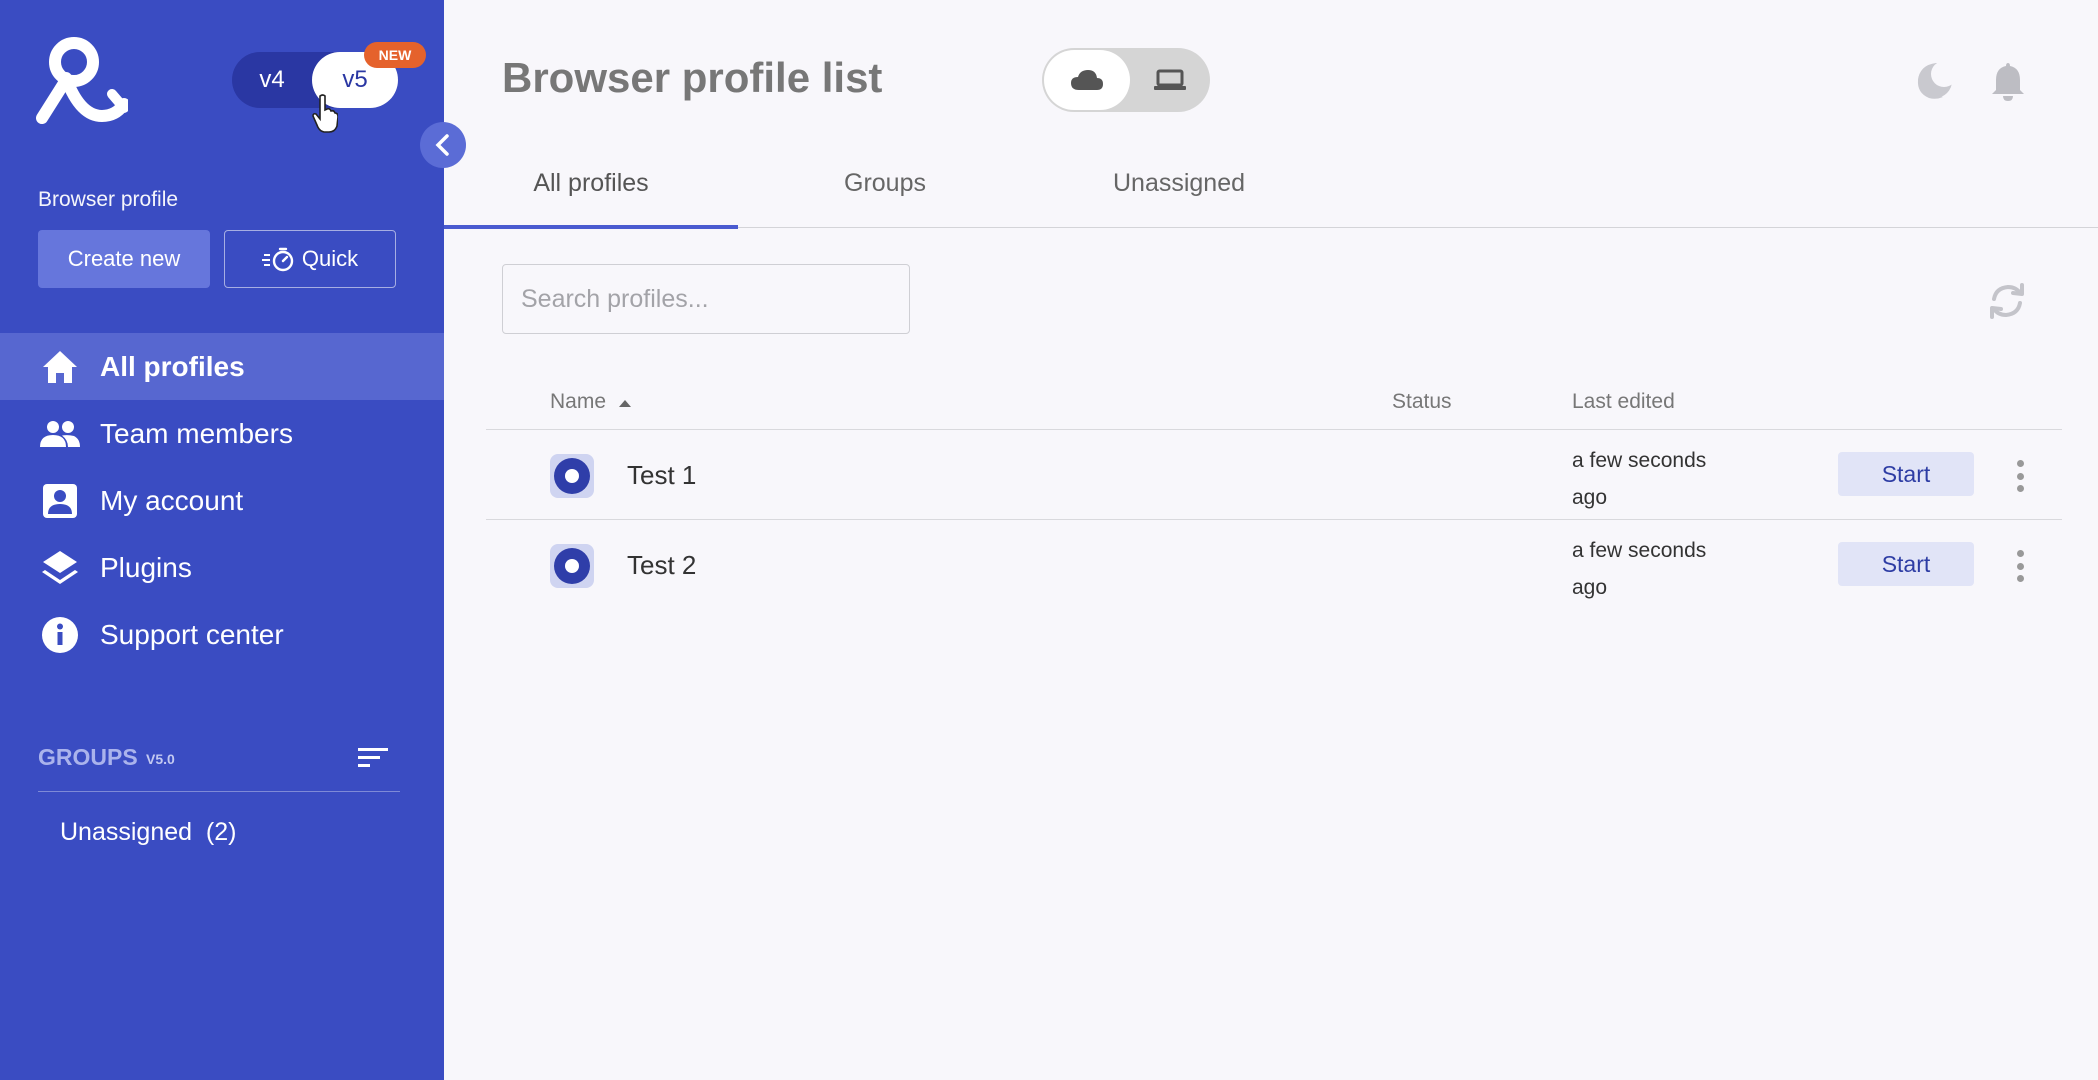 This screenshot has width=2098, height=1080. I want to click on hand-cursor-icon, so click(325, 113).